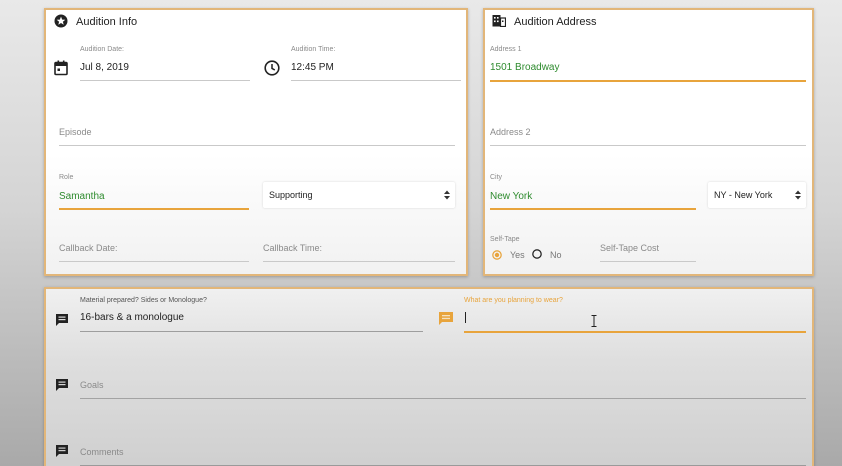 This screenshot has height=466, width=842. Describe the element at coordinates (648, 145) in the screenshot. I see `address2-underline` at that location.